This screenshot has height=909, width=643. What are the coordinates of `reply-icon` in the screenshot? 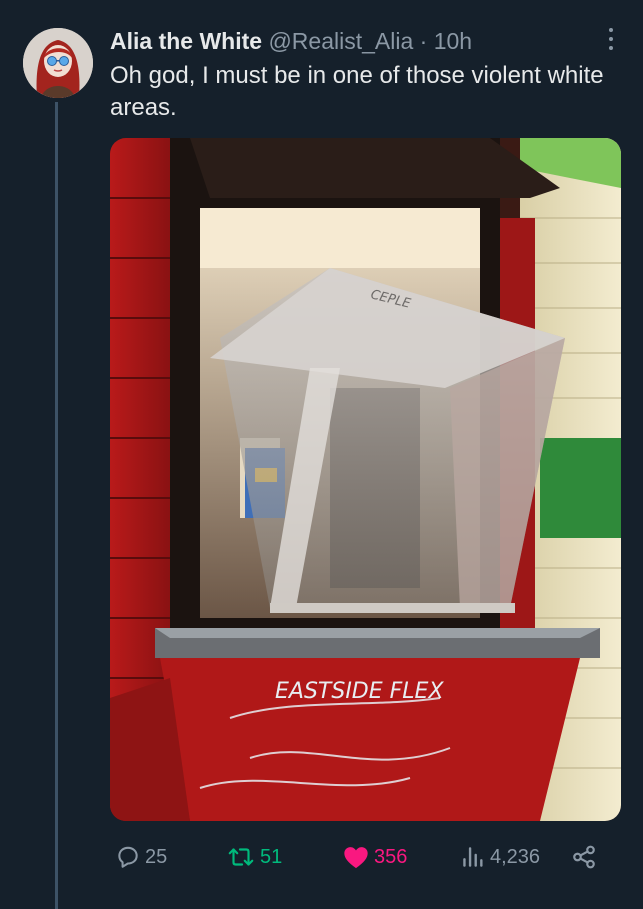 It's located at (128, 857).